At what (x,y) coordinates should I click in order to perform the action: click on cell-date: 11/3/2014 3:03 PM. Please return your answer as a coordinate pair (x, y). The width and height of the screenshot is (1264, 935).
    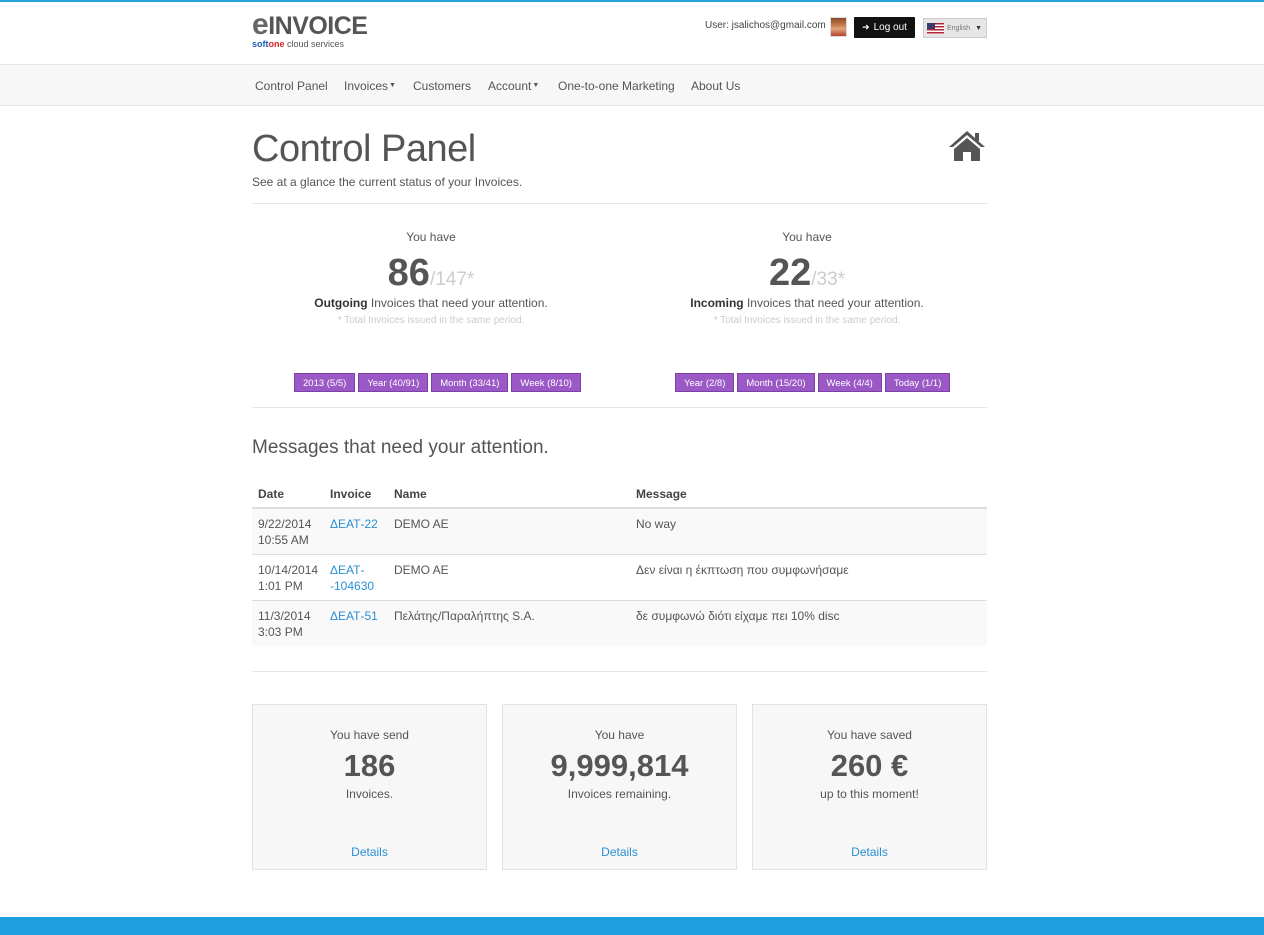
    Looking at the image, I should click on (288, 623).